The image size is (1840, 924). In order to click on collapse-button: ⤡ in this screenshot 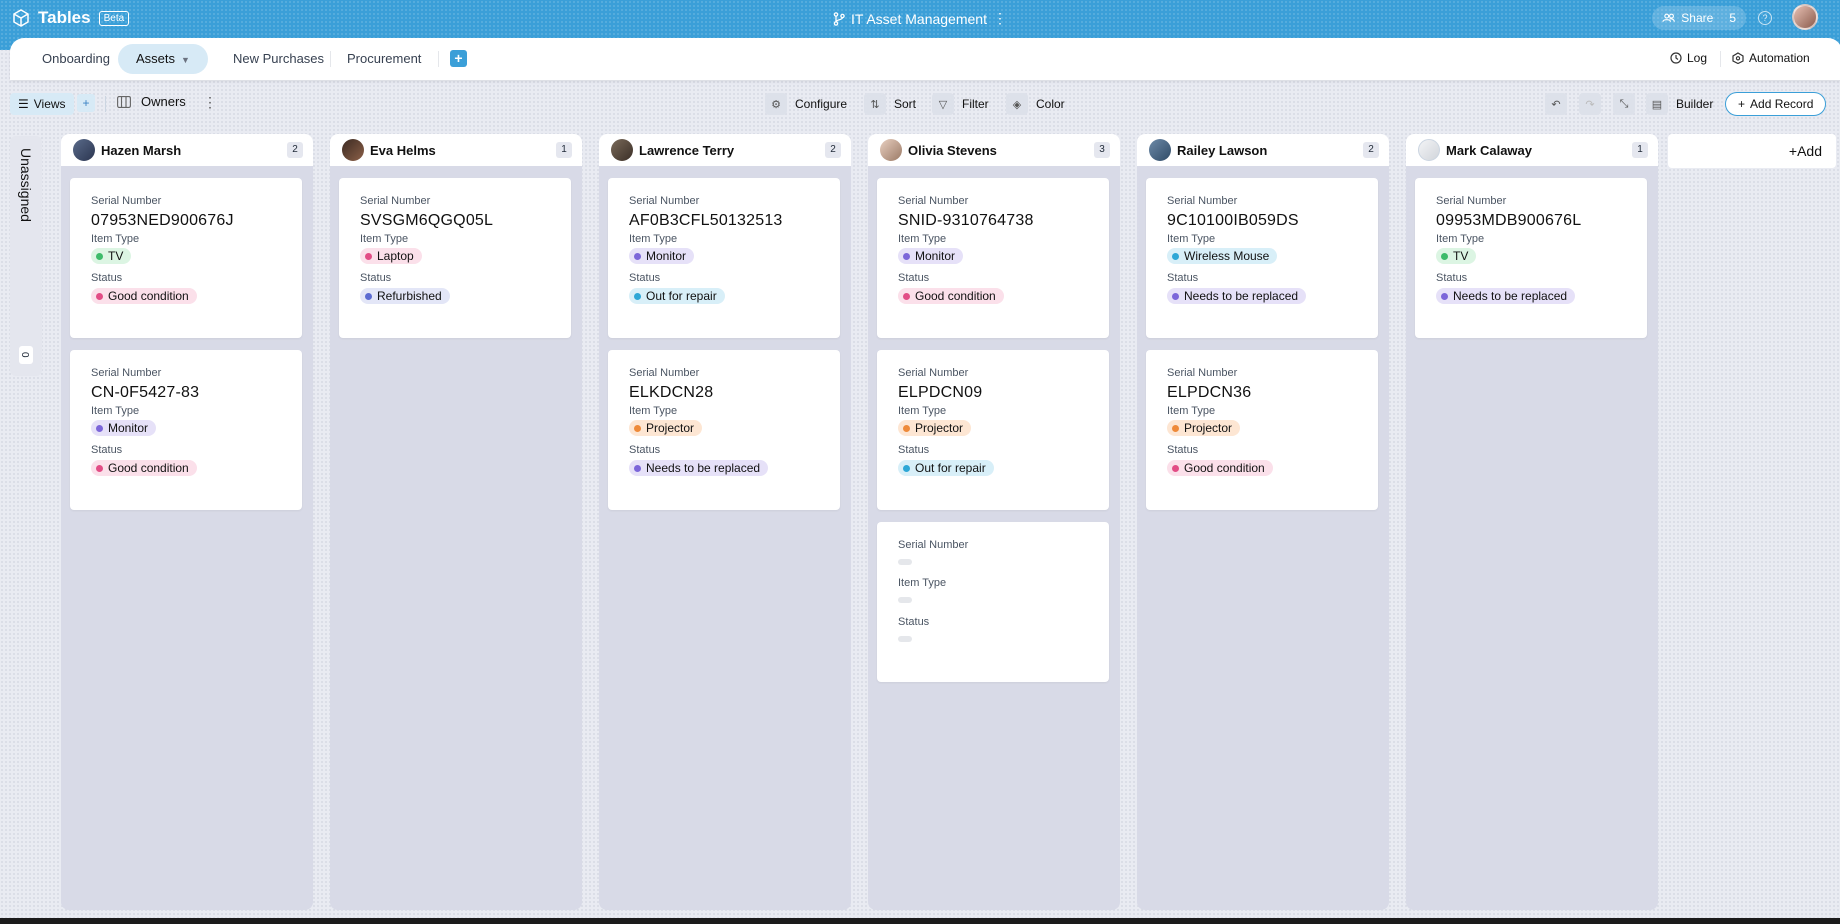, I will do `click(1624, 104)`.